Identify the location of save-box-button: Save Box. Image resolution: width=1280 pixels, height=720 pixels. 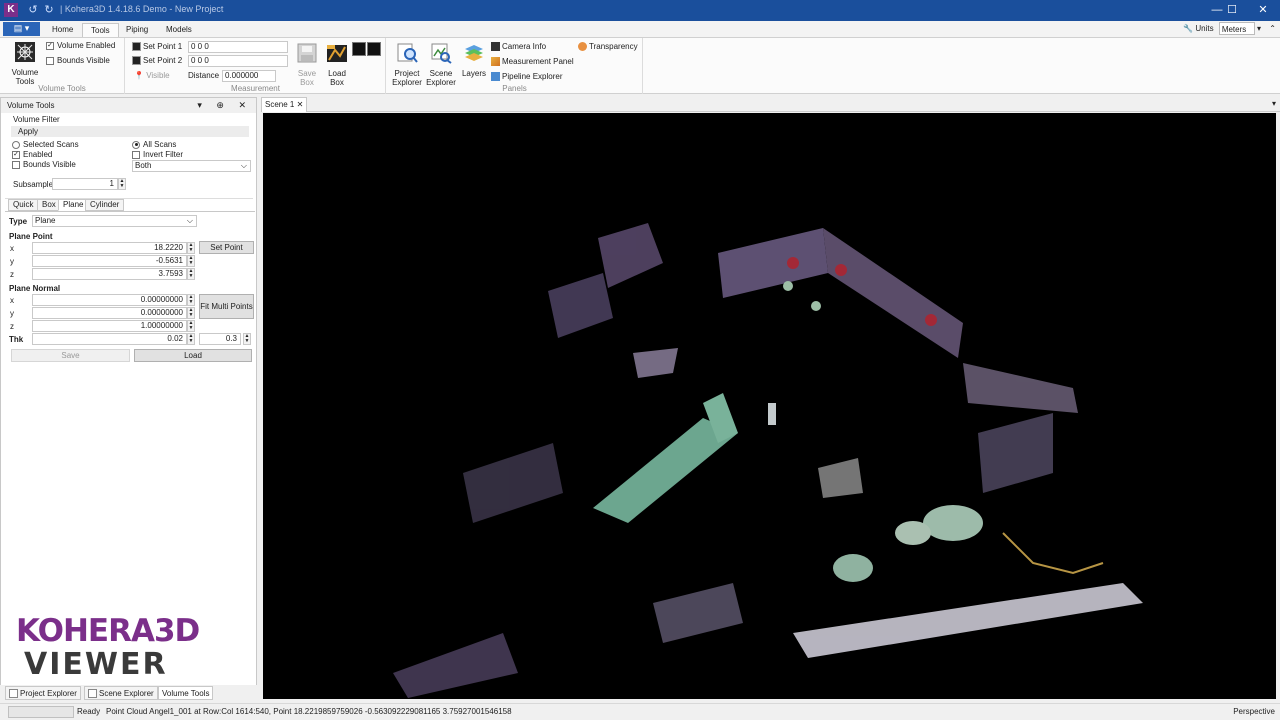
(307, 64).